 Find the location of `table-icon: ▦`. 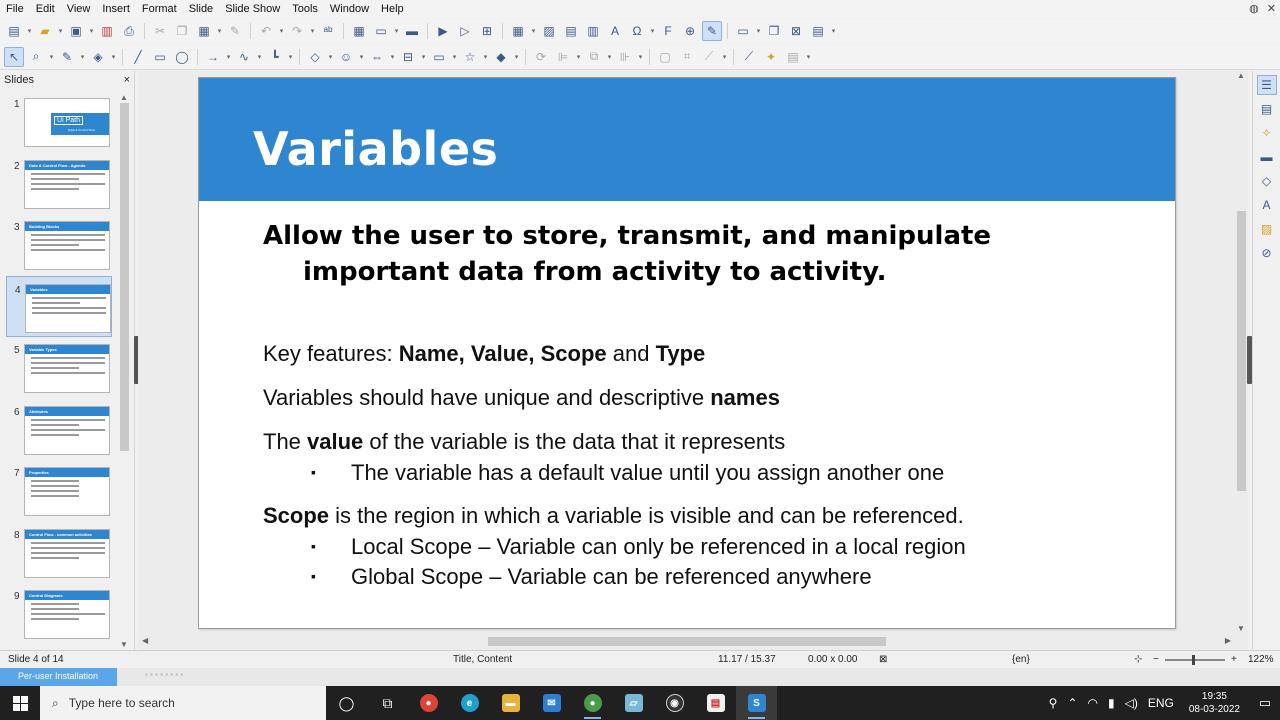

table-icon: ▦ is located at coordinates (518, 31).